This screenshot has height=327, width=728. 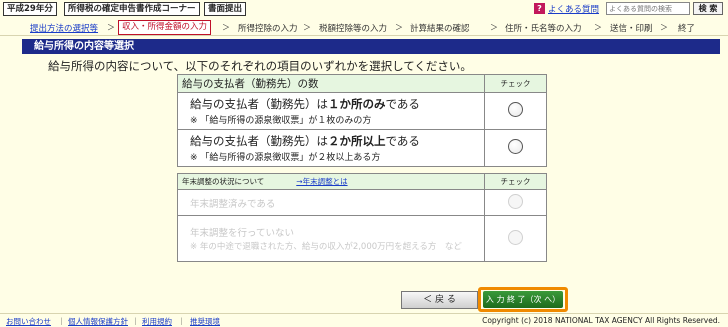 I want to click on step-deduction-input: 所得控除の入力, so click(x=268, y=29).